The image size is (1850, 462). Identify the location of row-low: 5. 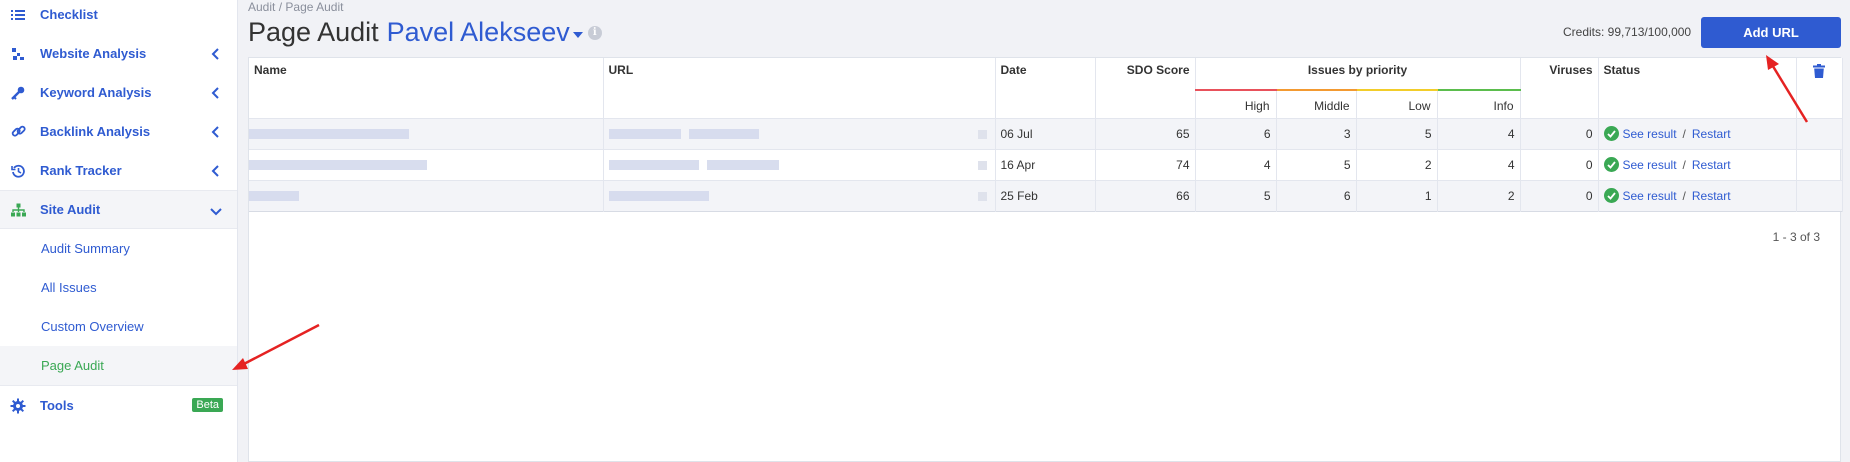
(1397, 133).